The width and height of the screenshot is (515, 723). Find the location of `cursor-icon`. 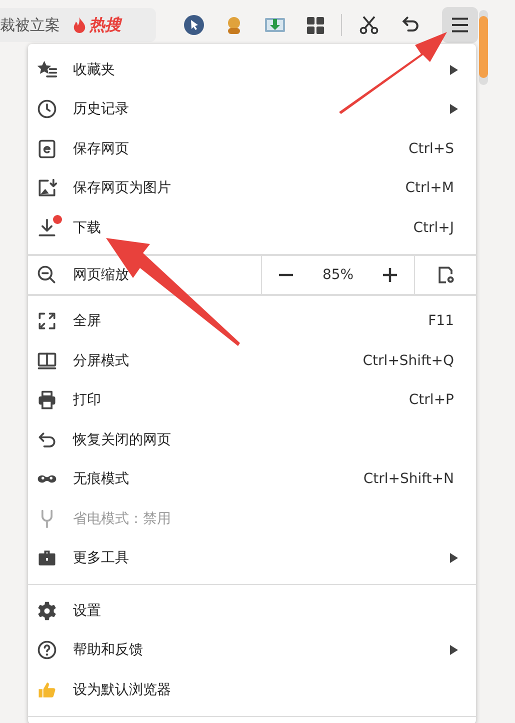

cursor-icon is located at coordinates (194, 25).